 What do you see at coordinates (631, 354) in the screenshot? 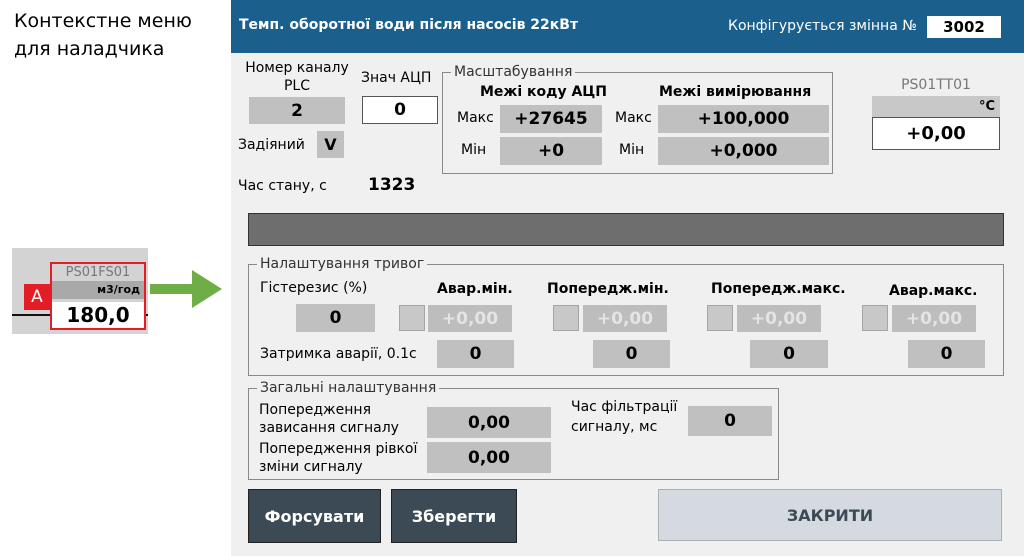
I see `warn-min-delay: 0` at bounding box center [631, 354].